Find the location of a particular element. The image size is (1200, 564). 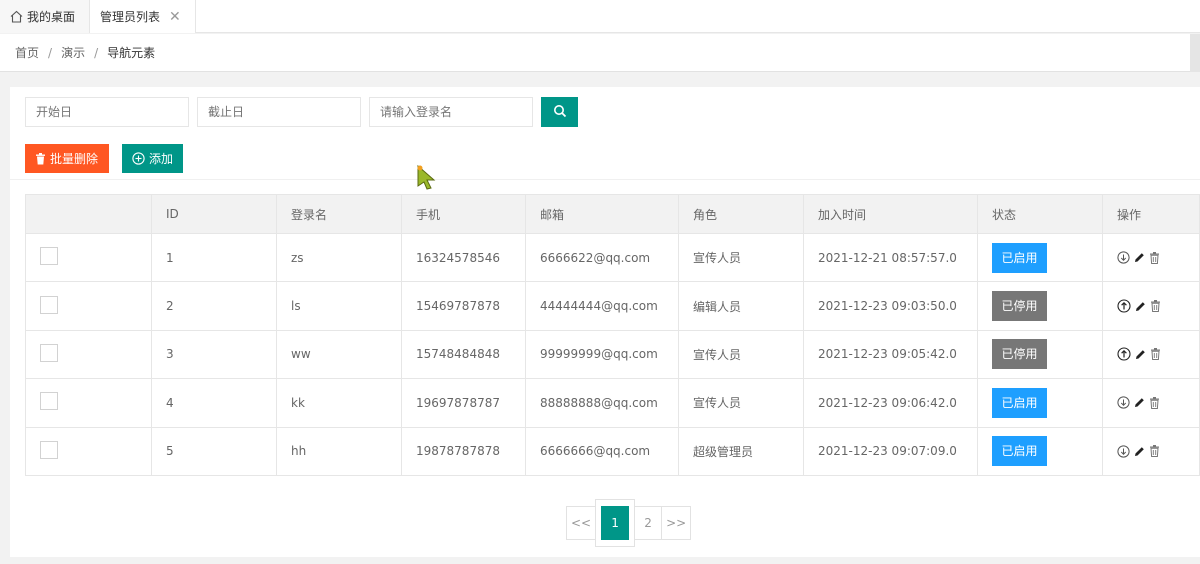

cell-login: kk is located at coordinates (339, 403).